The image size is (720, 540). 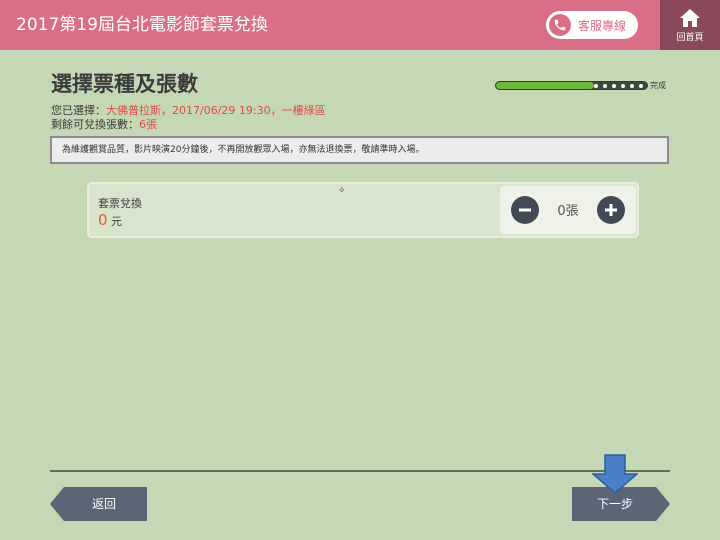 What do you see at coordinates (618, 86) in the screenshot?
I see `progress-dots` at bounding box center [618, 86].